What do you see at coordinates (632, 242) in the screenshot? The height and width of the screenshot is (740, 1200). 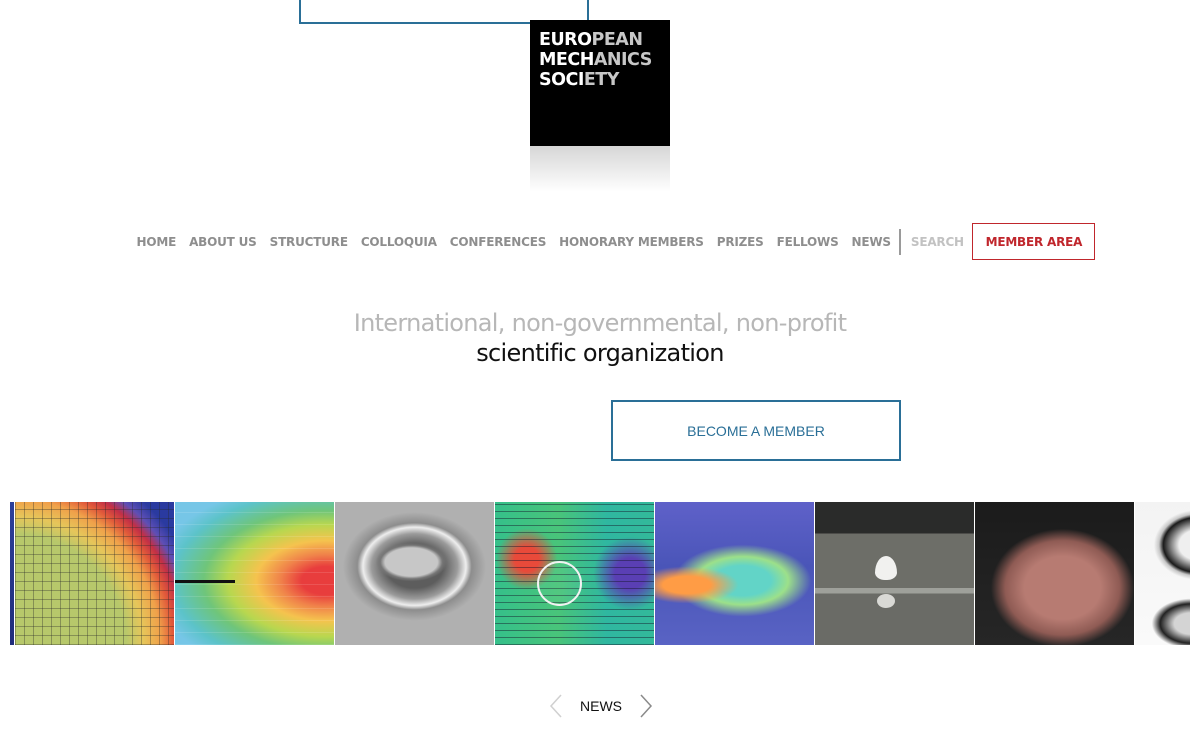 I see `nav-item-honorary-members: HONORARY MEMBERS` at bounding box center [632, 242].